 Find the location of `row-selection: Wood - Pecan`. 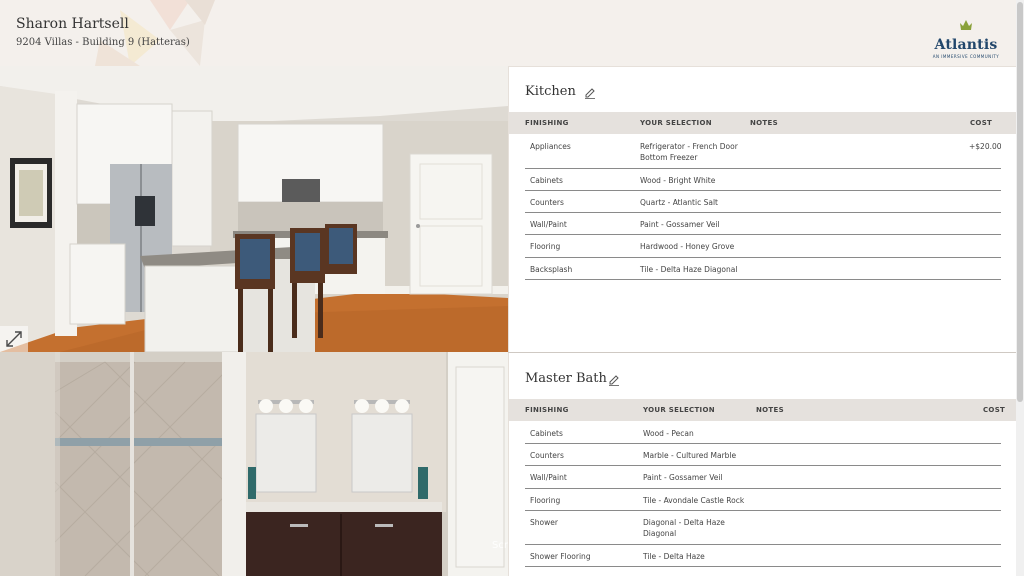

row-selection: Wood - Pecan is located at coordinates (668, 433).